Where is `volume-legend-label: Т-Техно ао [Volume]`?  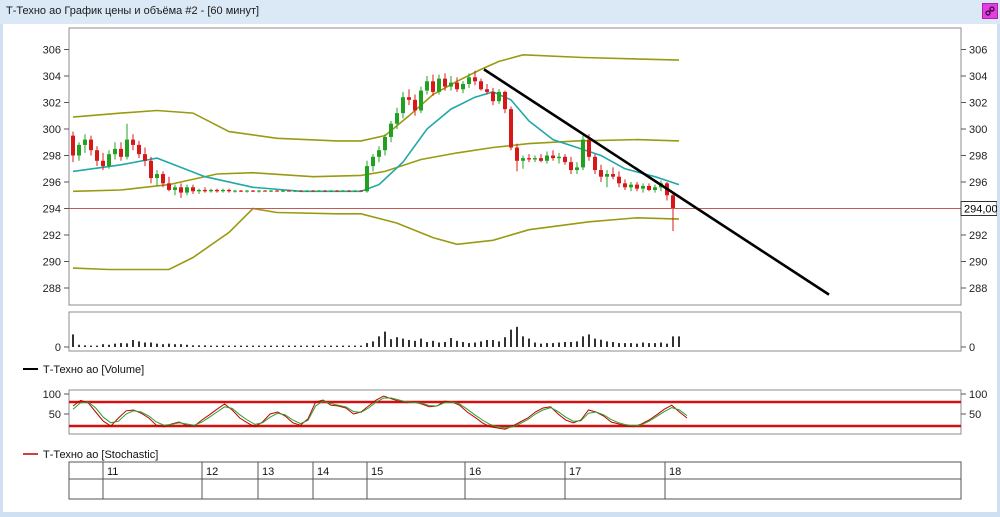 volume-legend-label: Т-Техно ао [Volume] is located at coordinates (93, 370).